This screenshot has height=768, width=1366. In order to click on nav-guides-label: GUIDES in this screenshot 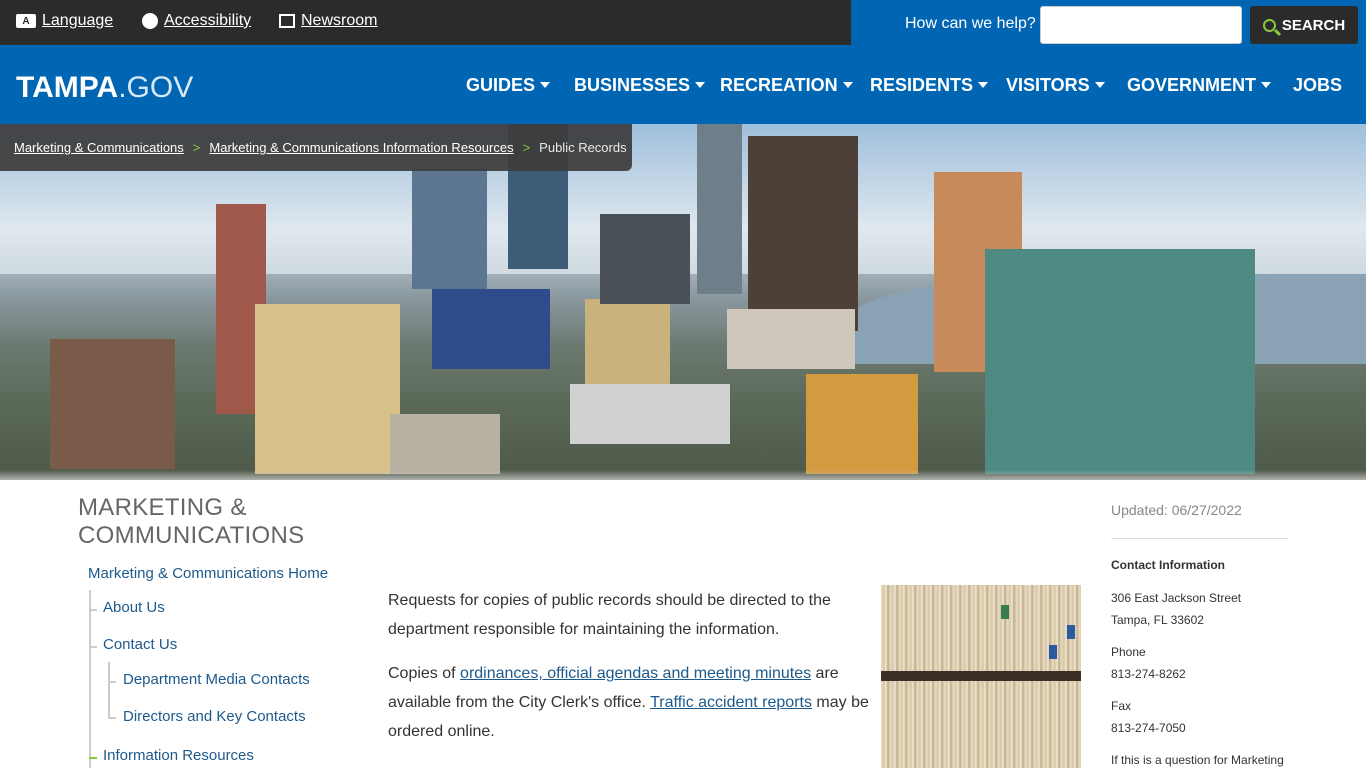, I will do `click(501, 85)`.